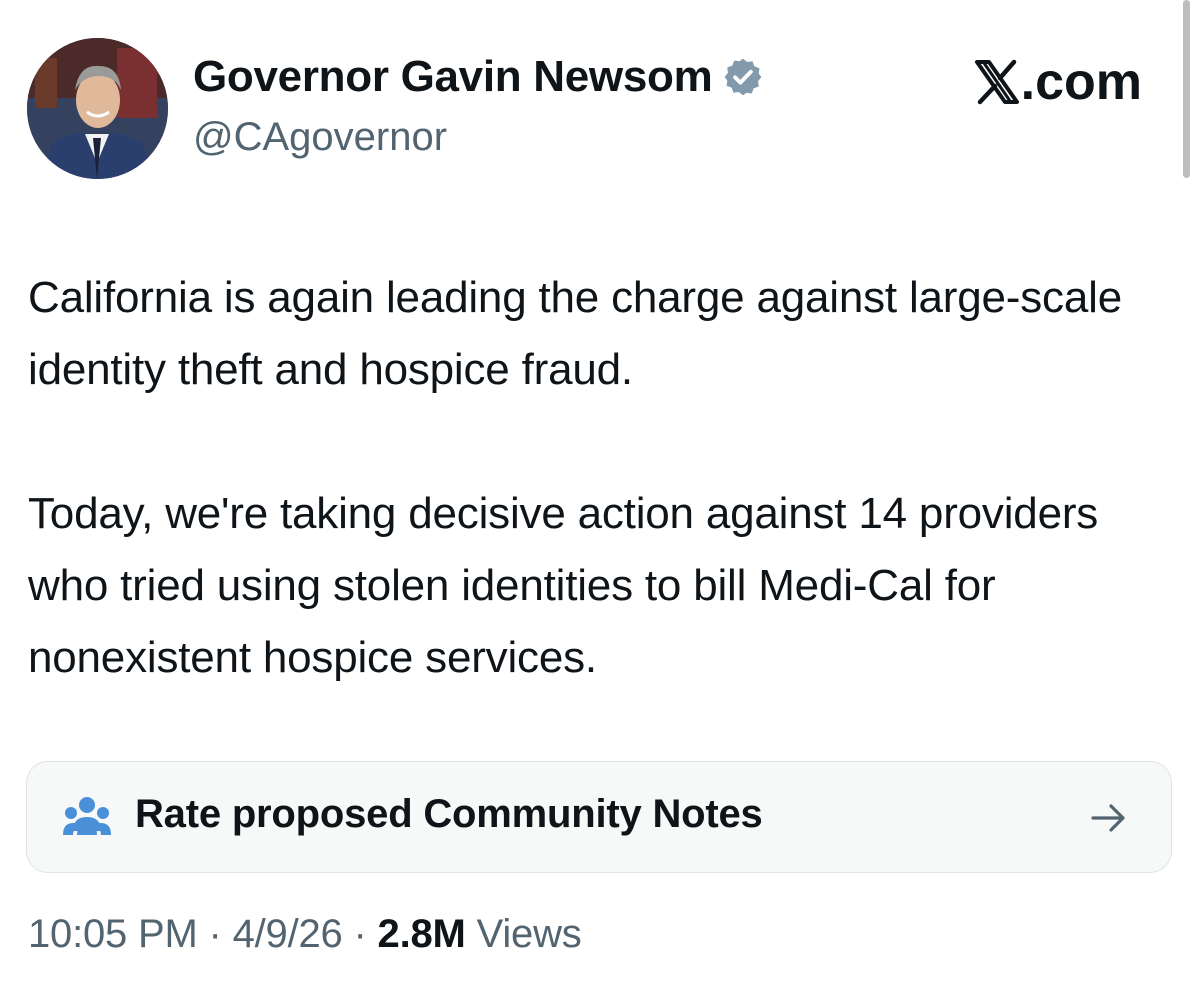  I want to click on brand-watermark: .com, so click(1058, 82).